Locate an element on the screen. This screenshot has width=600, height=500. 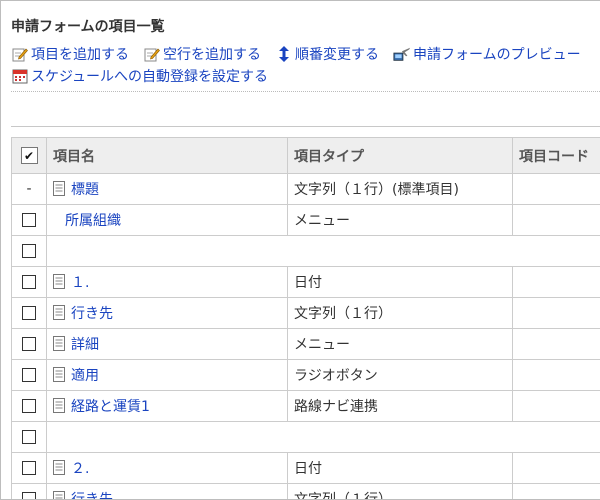
add-blank-link: 空行を追加する is located at coordinates (202, 54).